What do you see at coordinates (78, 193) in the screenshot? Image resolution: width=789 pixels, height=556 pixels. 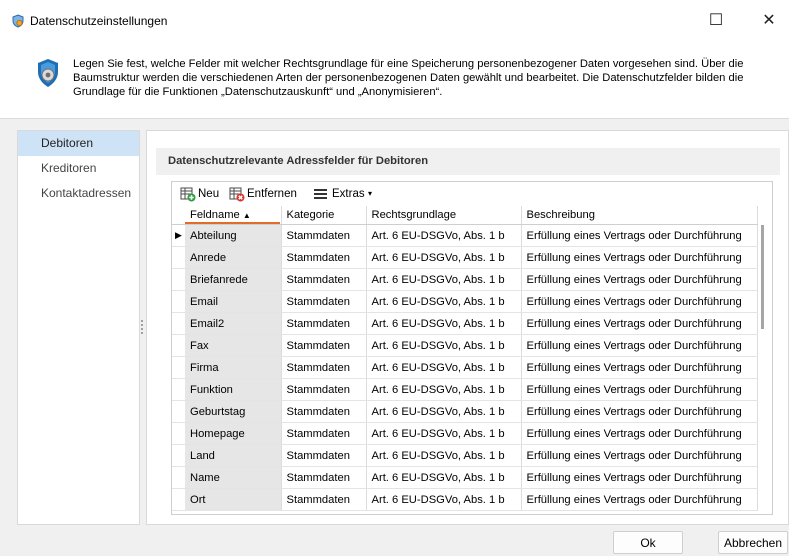 I see `nav-item-kontaktadressen: Kontaktadressen` at bounding box center [78, 193].